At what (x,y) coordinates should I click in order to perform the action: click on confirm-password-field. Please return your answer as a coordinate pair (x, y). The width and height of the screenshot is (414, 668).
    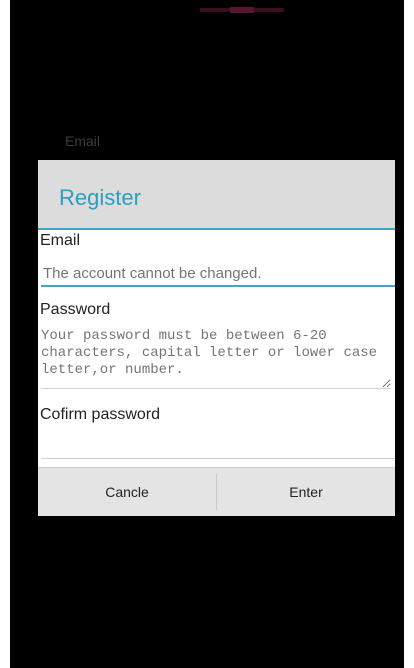
    Looking at the image, I should click on (218, 442).